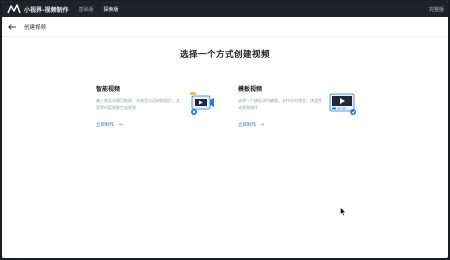  I want to click on video-camera-icon, so click(201, 104).